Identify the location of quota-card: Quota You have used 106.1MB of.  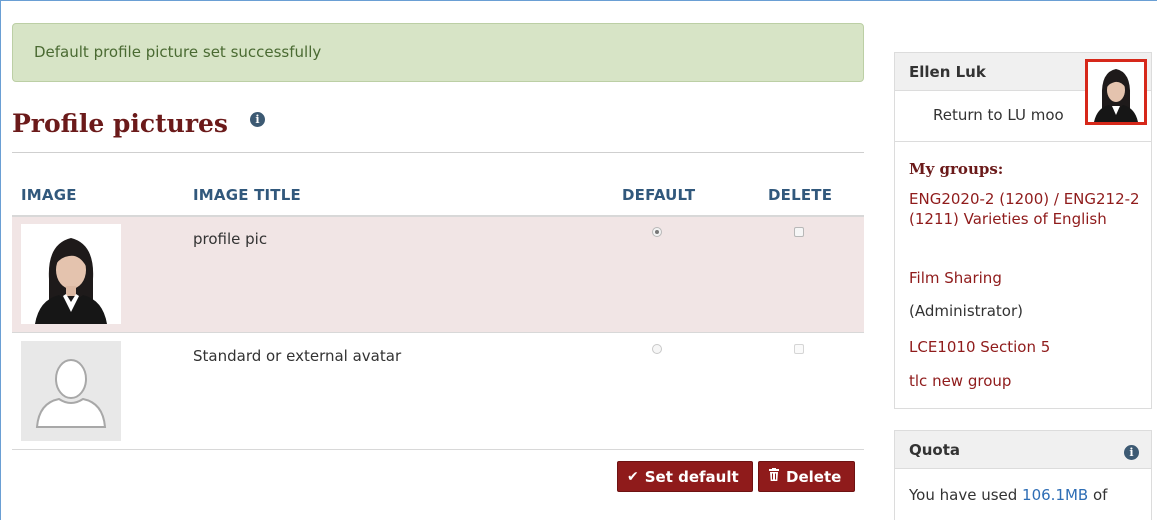
(1023, 475).